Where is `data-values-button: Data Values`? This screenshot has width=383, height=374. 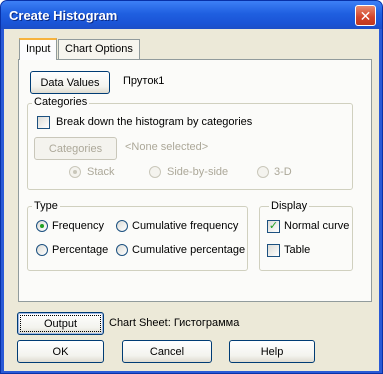
data-values-button: Data Values is located at coordinates (70, 82).